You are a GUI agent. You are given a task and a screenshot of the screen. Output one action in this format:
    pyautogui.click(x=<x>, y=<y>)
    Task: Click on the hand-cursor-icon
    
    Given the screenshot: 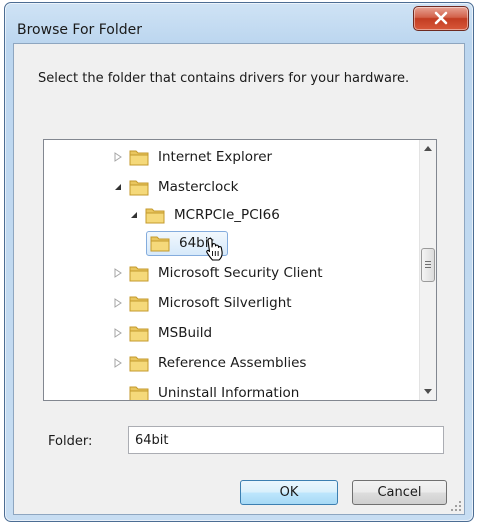 What is the action you would take?
    pyautogui.click(x=214, y=249)
    